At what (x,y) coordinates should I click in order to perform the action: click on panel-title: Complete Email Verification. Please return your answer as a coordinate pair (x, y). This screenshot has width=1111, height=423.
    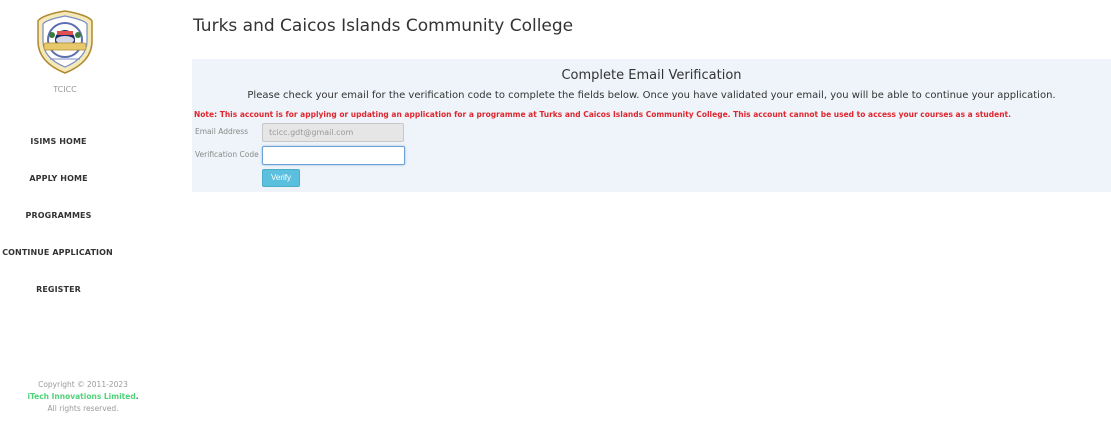
    Looking at the image, I should click on (651, 75).